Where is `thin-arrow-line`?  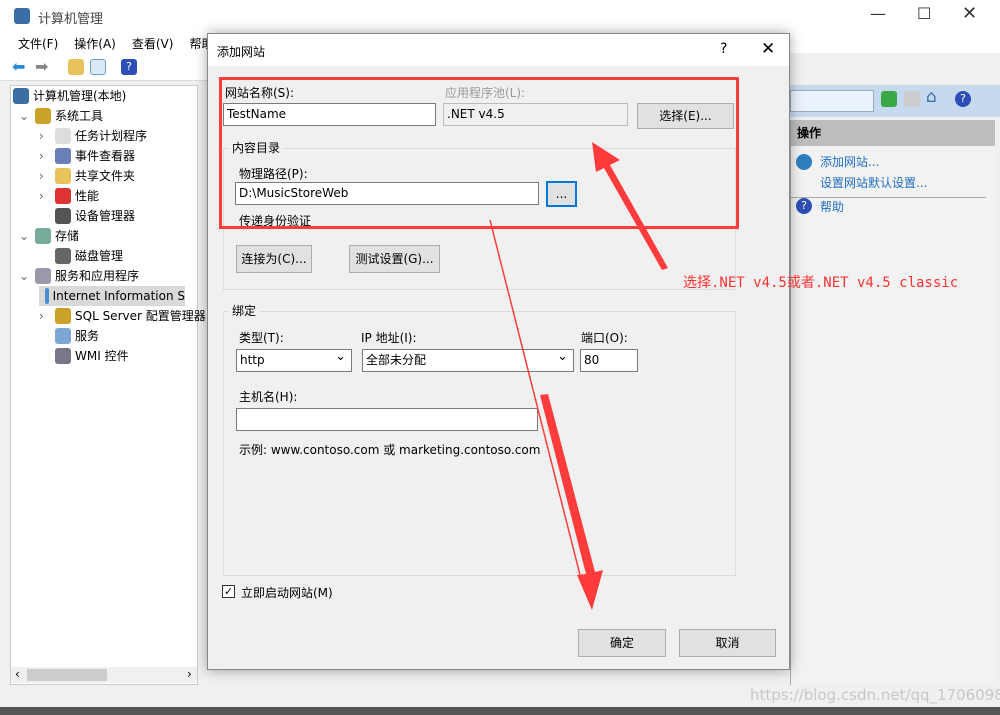 thin-arrow-line is located at coordinates (535, 397).